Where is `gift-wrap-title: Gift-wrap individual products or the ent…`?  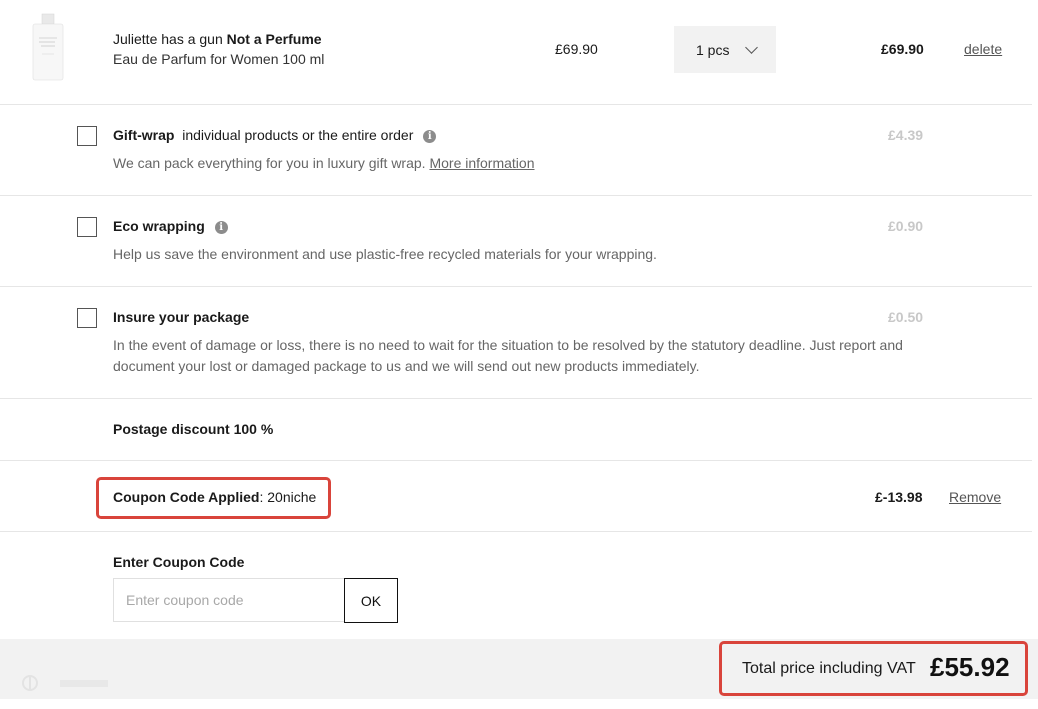
gift-wrap-title: Gift-wrap individual products or the ent… is located at coordinates (275, 135).